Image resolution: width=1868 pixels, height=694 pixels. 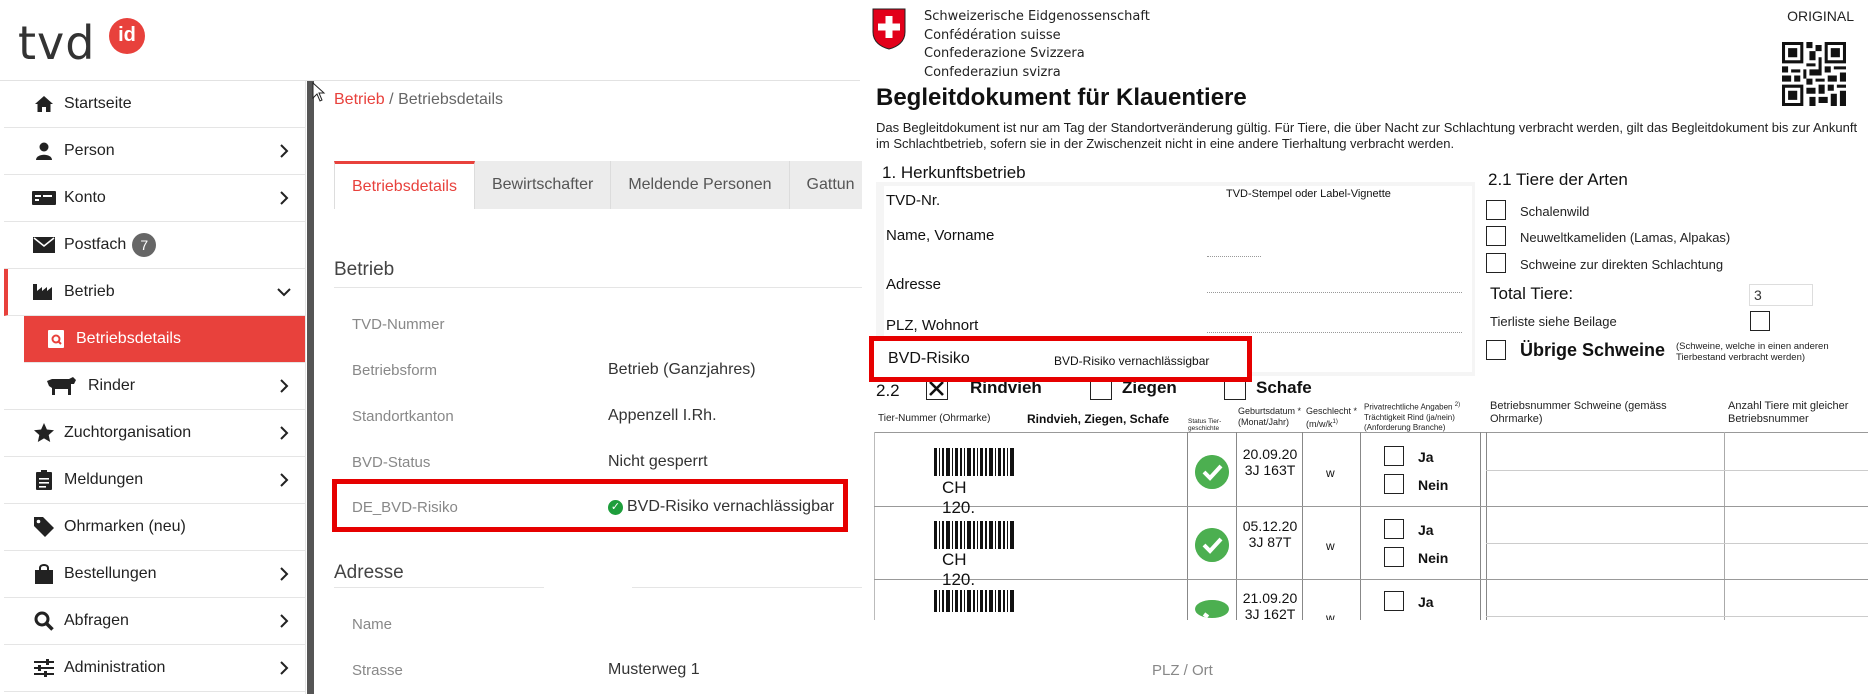 What do you see at coordinates (831, 185) in the screenshot?
I see `tab-gattungen: Gattun` at bounding box center [831, 185].